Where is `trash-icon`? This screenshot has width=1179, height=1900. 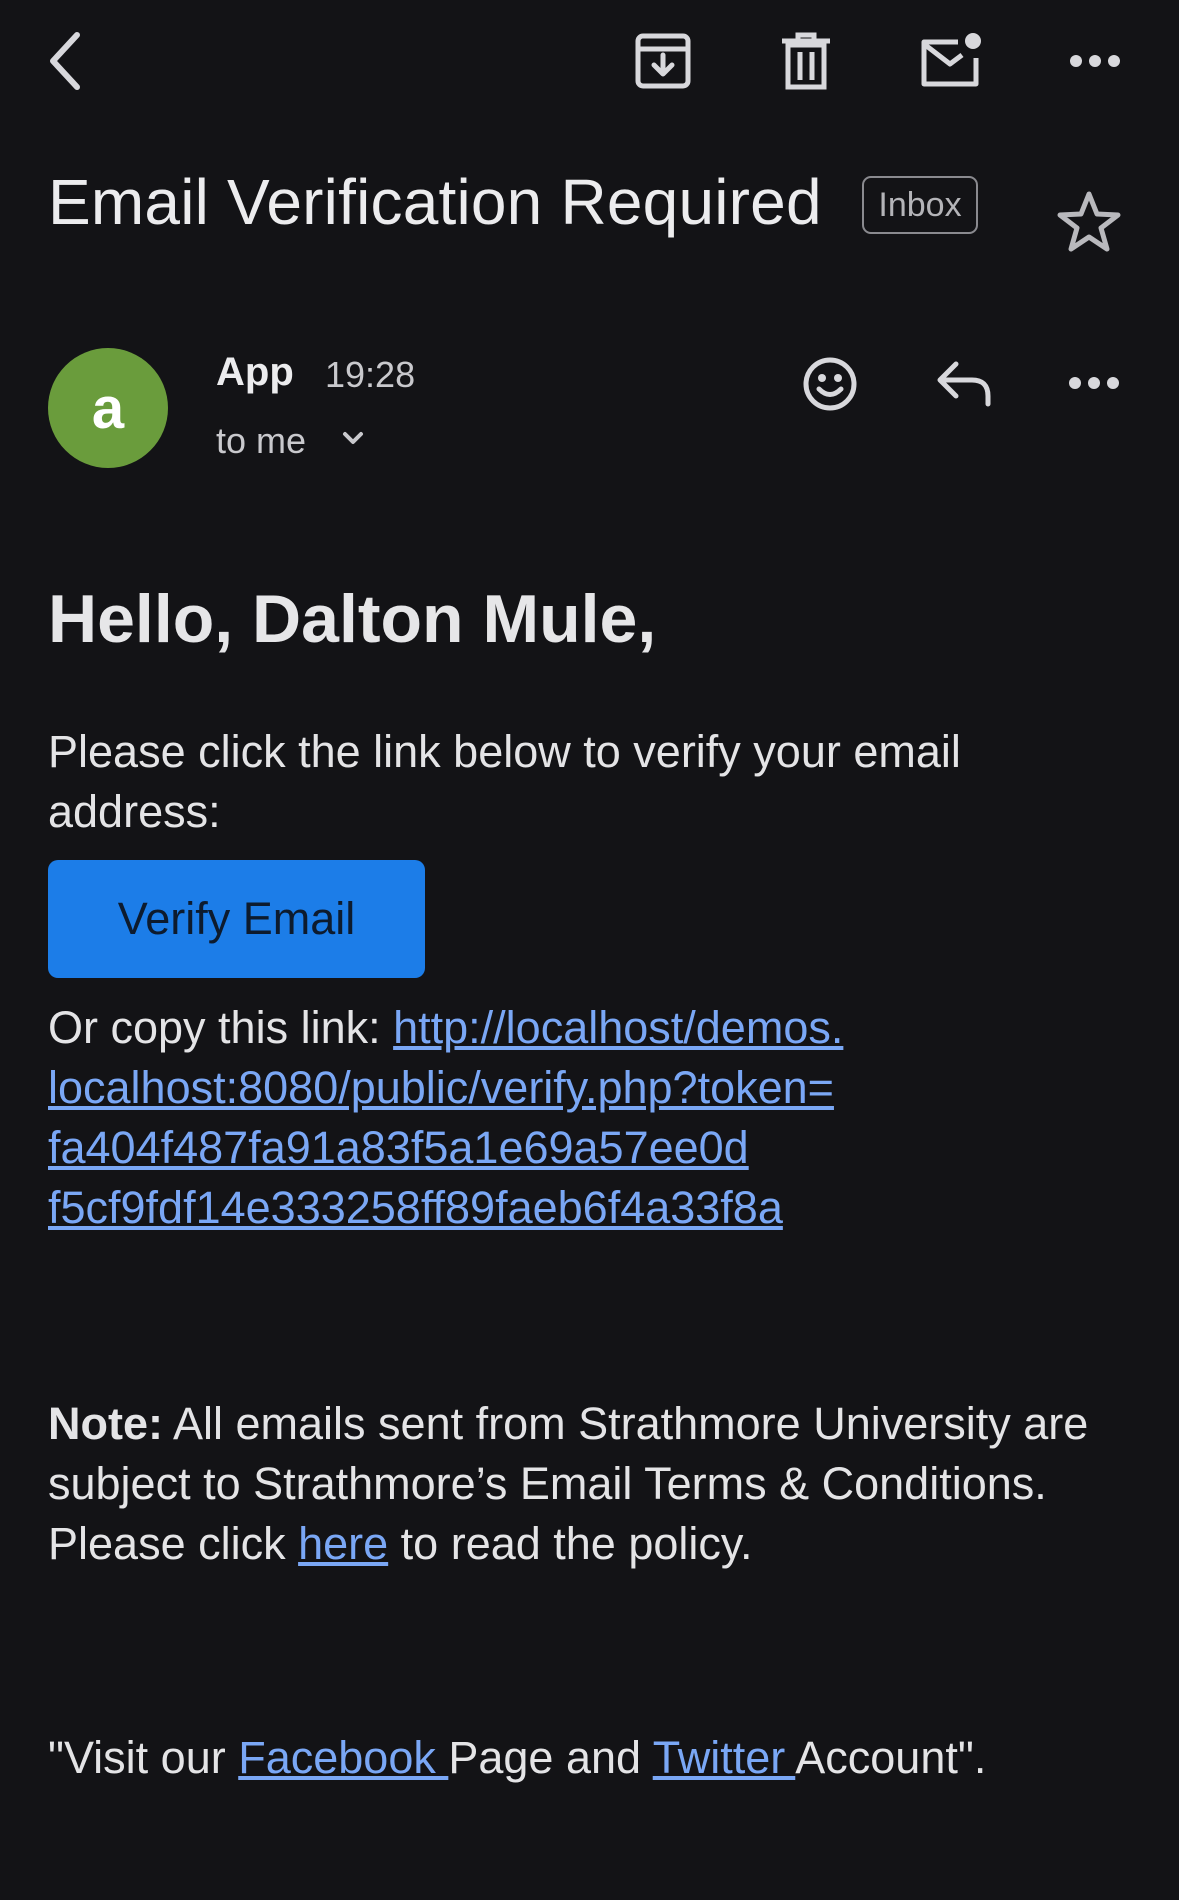
trash-icon is located at coordinates (806, 61).